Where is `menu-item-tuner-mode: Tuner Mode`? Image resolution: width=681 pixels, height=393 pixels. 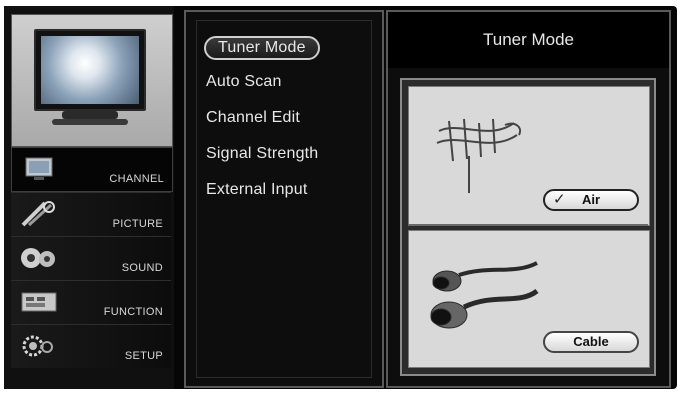 menu-item-tuner-mode: Tuner Mode is located at coordinates (262, 48).